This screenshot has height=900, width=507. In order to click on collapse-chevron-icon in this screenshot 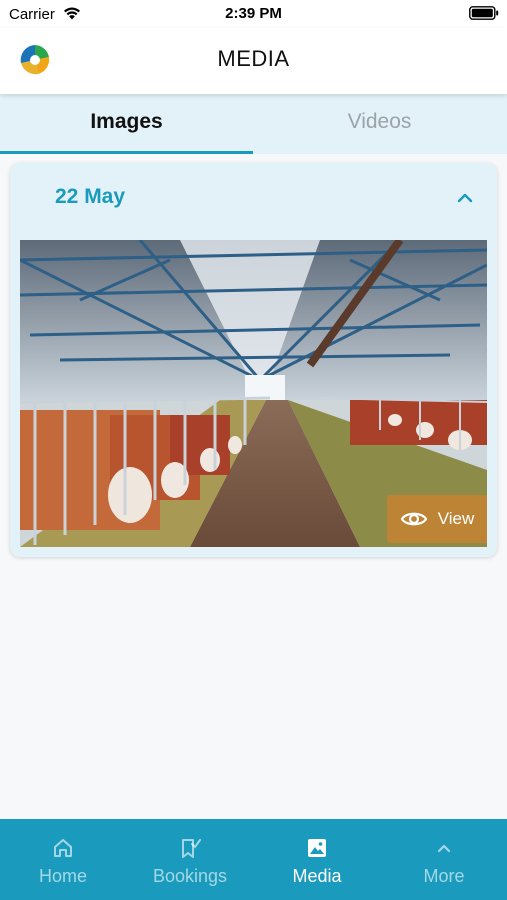, I will do `click(465, 199)`.